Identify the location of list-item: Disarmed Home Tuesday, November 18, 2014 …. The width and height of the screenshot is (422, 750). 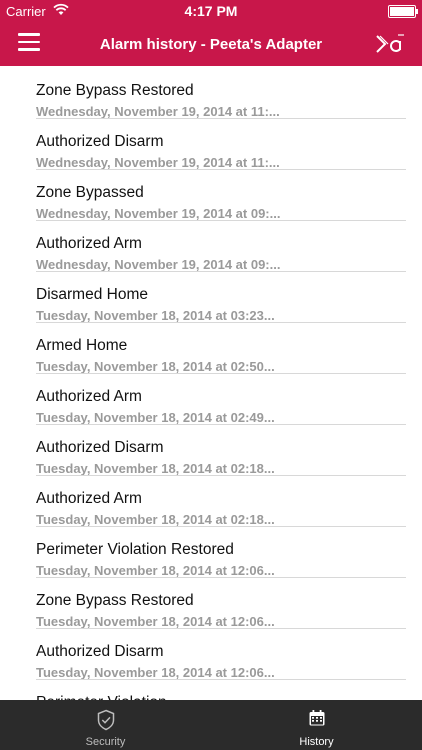
(211, 296).